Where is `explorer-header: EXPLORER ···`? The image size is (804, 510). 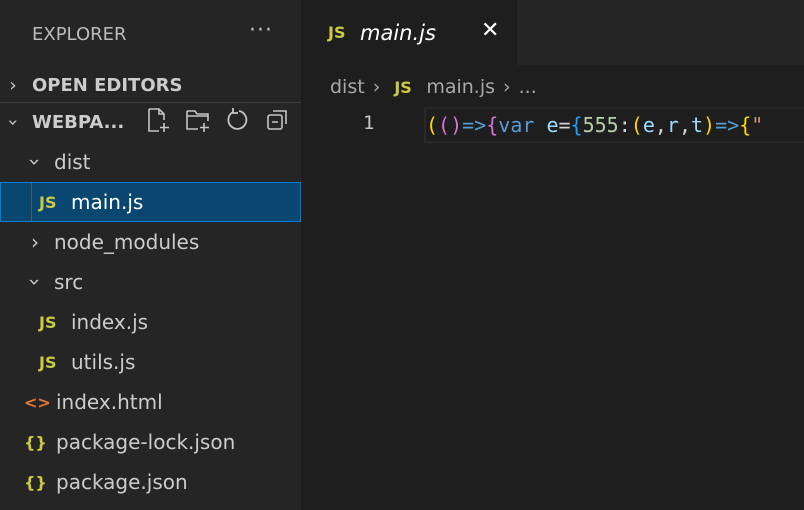 explorer-header: EXPLORER ··· is located at coordinates (150, 34).